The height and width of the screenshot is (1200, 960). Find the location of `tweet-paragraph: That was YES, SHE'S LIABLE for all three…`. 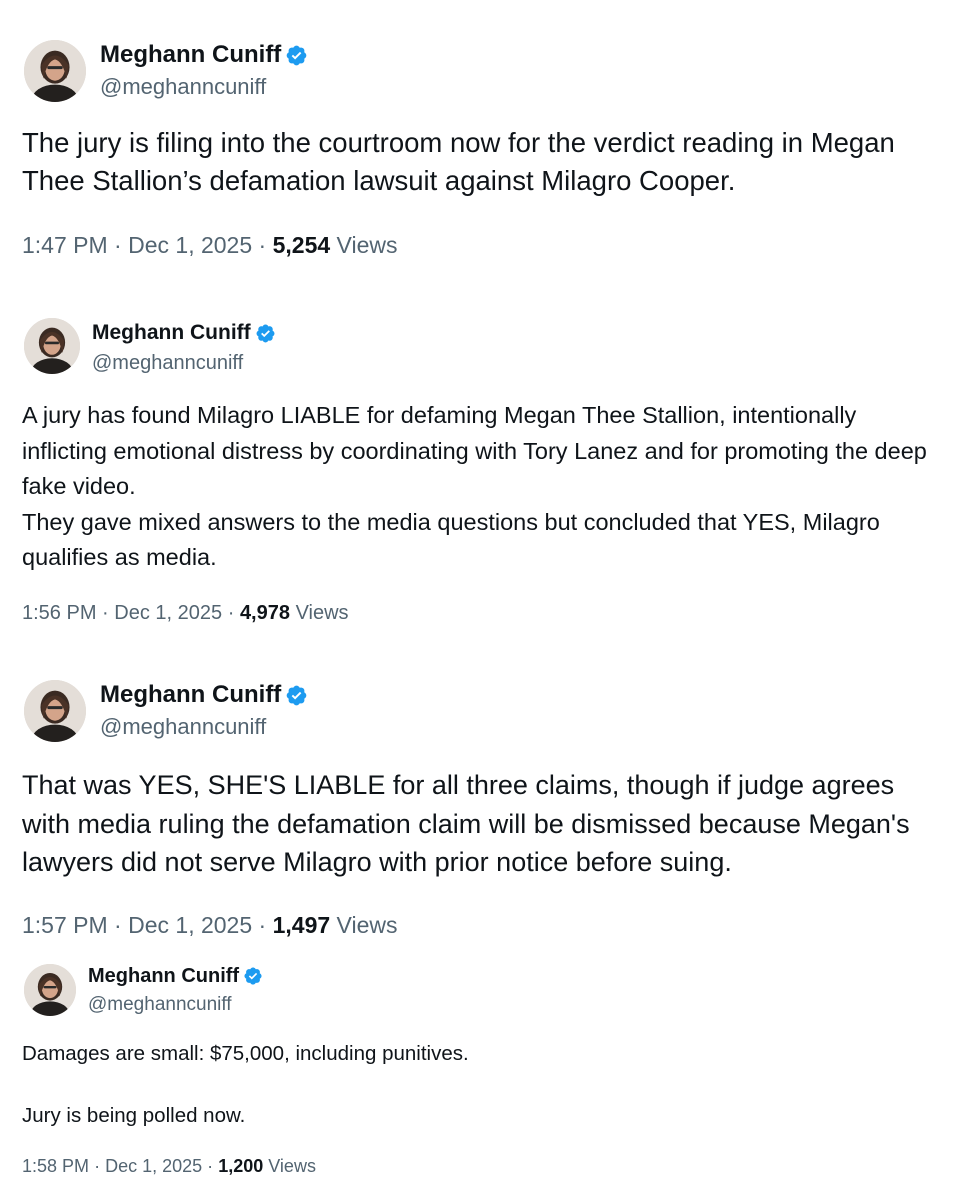

tweet-paragraph: That was YES, SHE'S LIABLE for all three… is located at coordinates (466, 823).